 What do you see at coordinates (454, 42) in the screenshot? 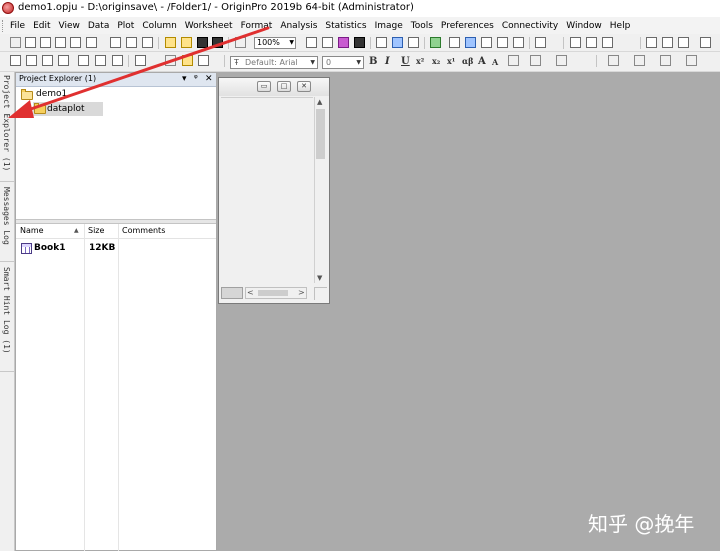
I see `apps-icon` at bounding box center [454, 42].